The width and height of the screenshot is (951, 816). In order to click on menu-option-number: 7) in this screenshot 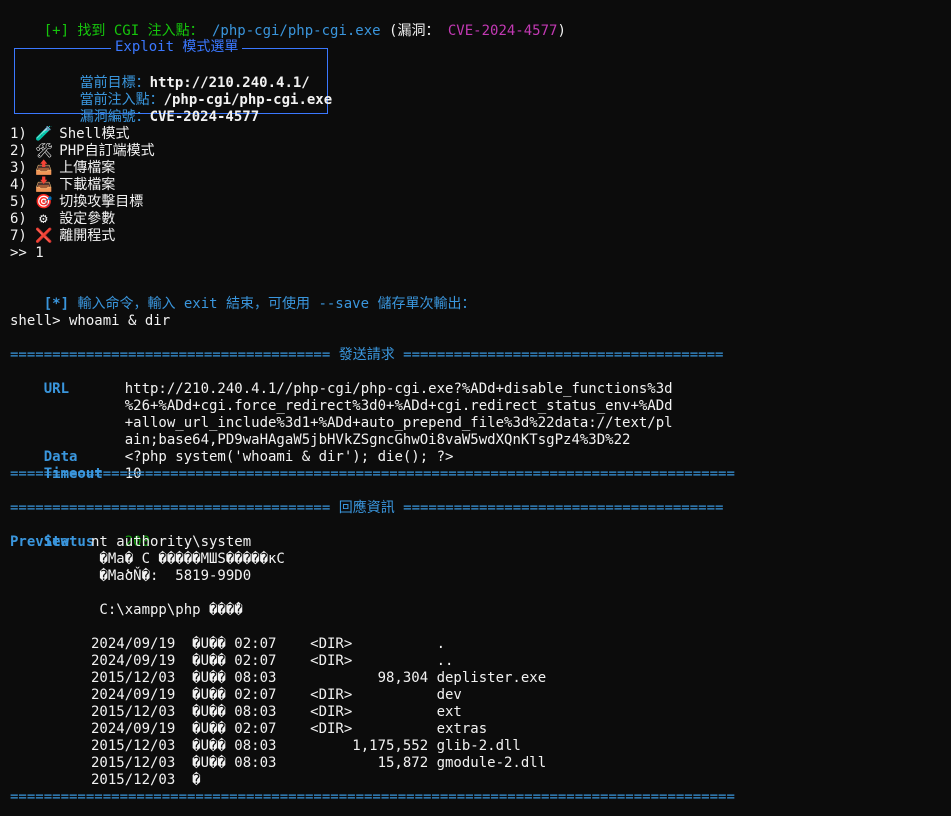, I will do `click(18, 236)`.